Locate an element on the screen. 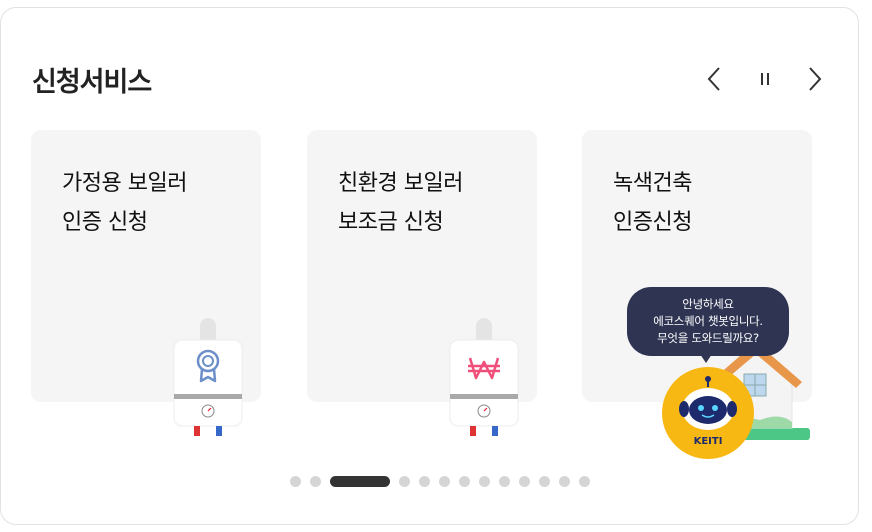  pause-icon is located at coordinates (765, 79).